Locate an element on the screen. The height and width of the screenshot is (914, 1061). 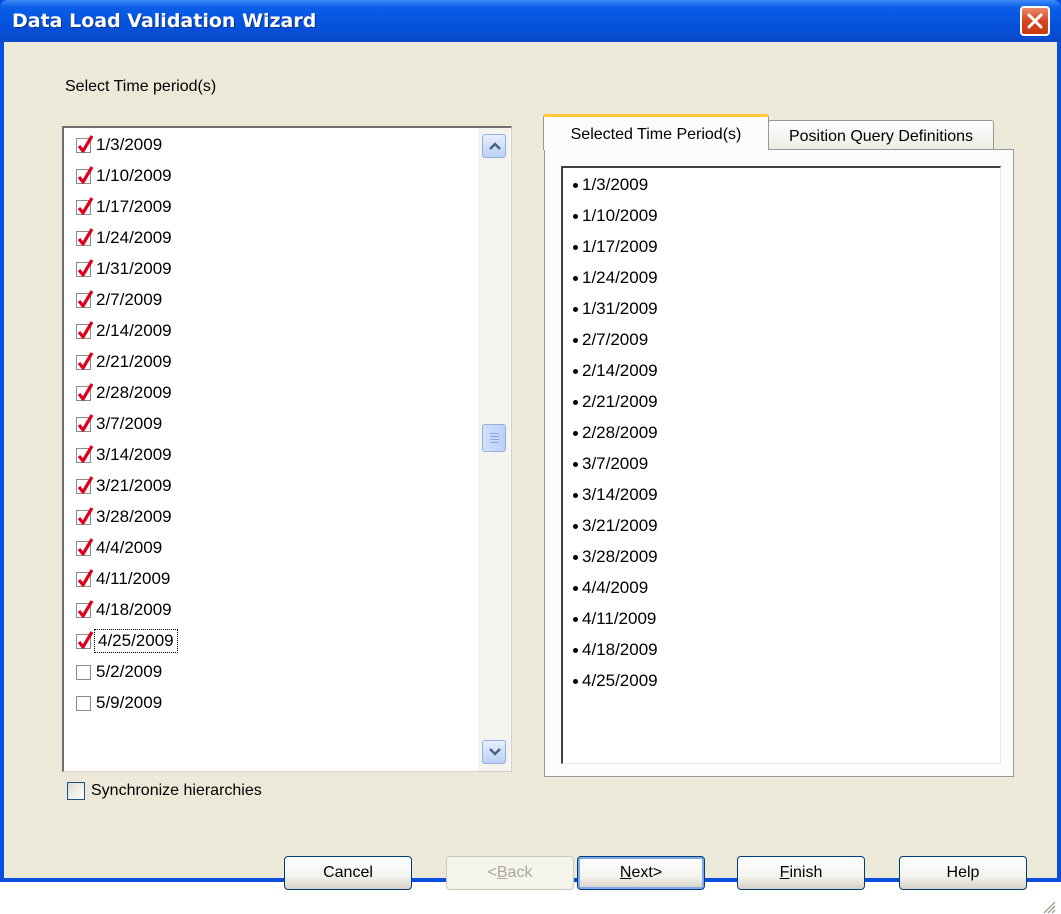
time-period-item: 4/11/2009 is located at coordinates (123, 579).